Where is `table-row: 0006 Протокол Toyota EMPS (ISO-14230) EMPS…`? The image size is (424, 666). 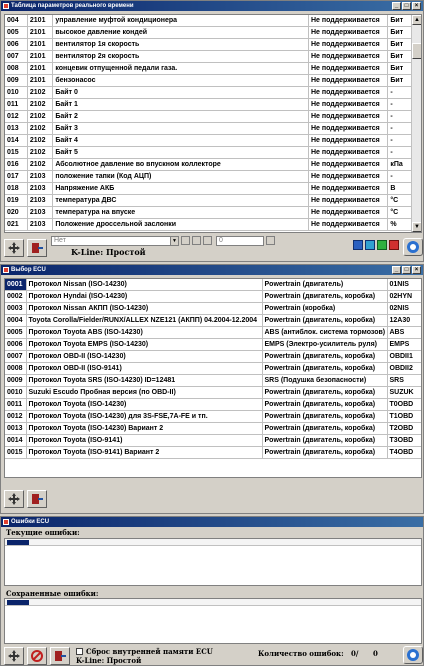 table-row: 0006 Протокол Toyota EMPS (ISO-14230) EMPS… is located at coordinates (213, 345).